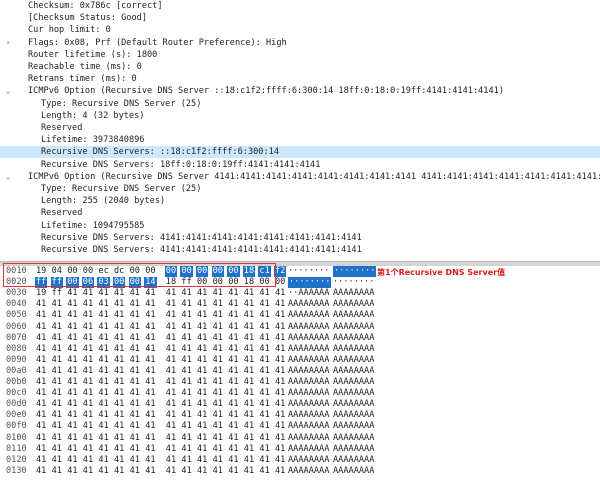 Image resolution: width=600 pixels, height=483 pixels. Describe the element at coordinates (308, 271) in the screenshot. I see `ascii-column-left: ········` at that location.